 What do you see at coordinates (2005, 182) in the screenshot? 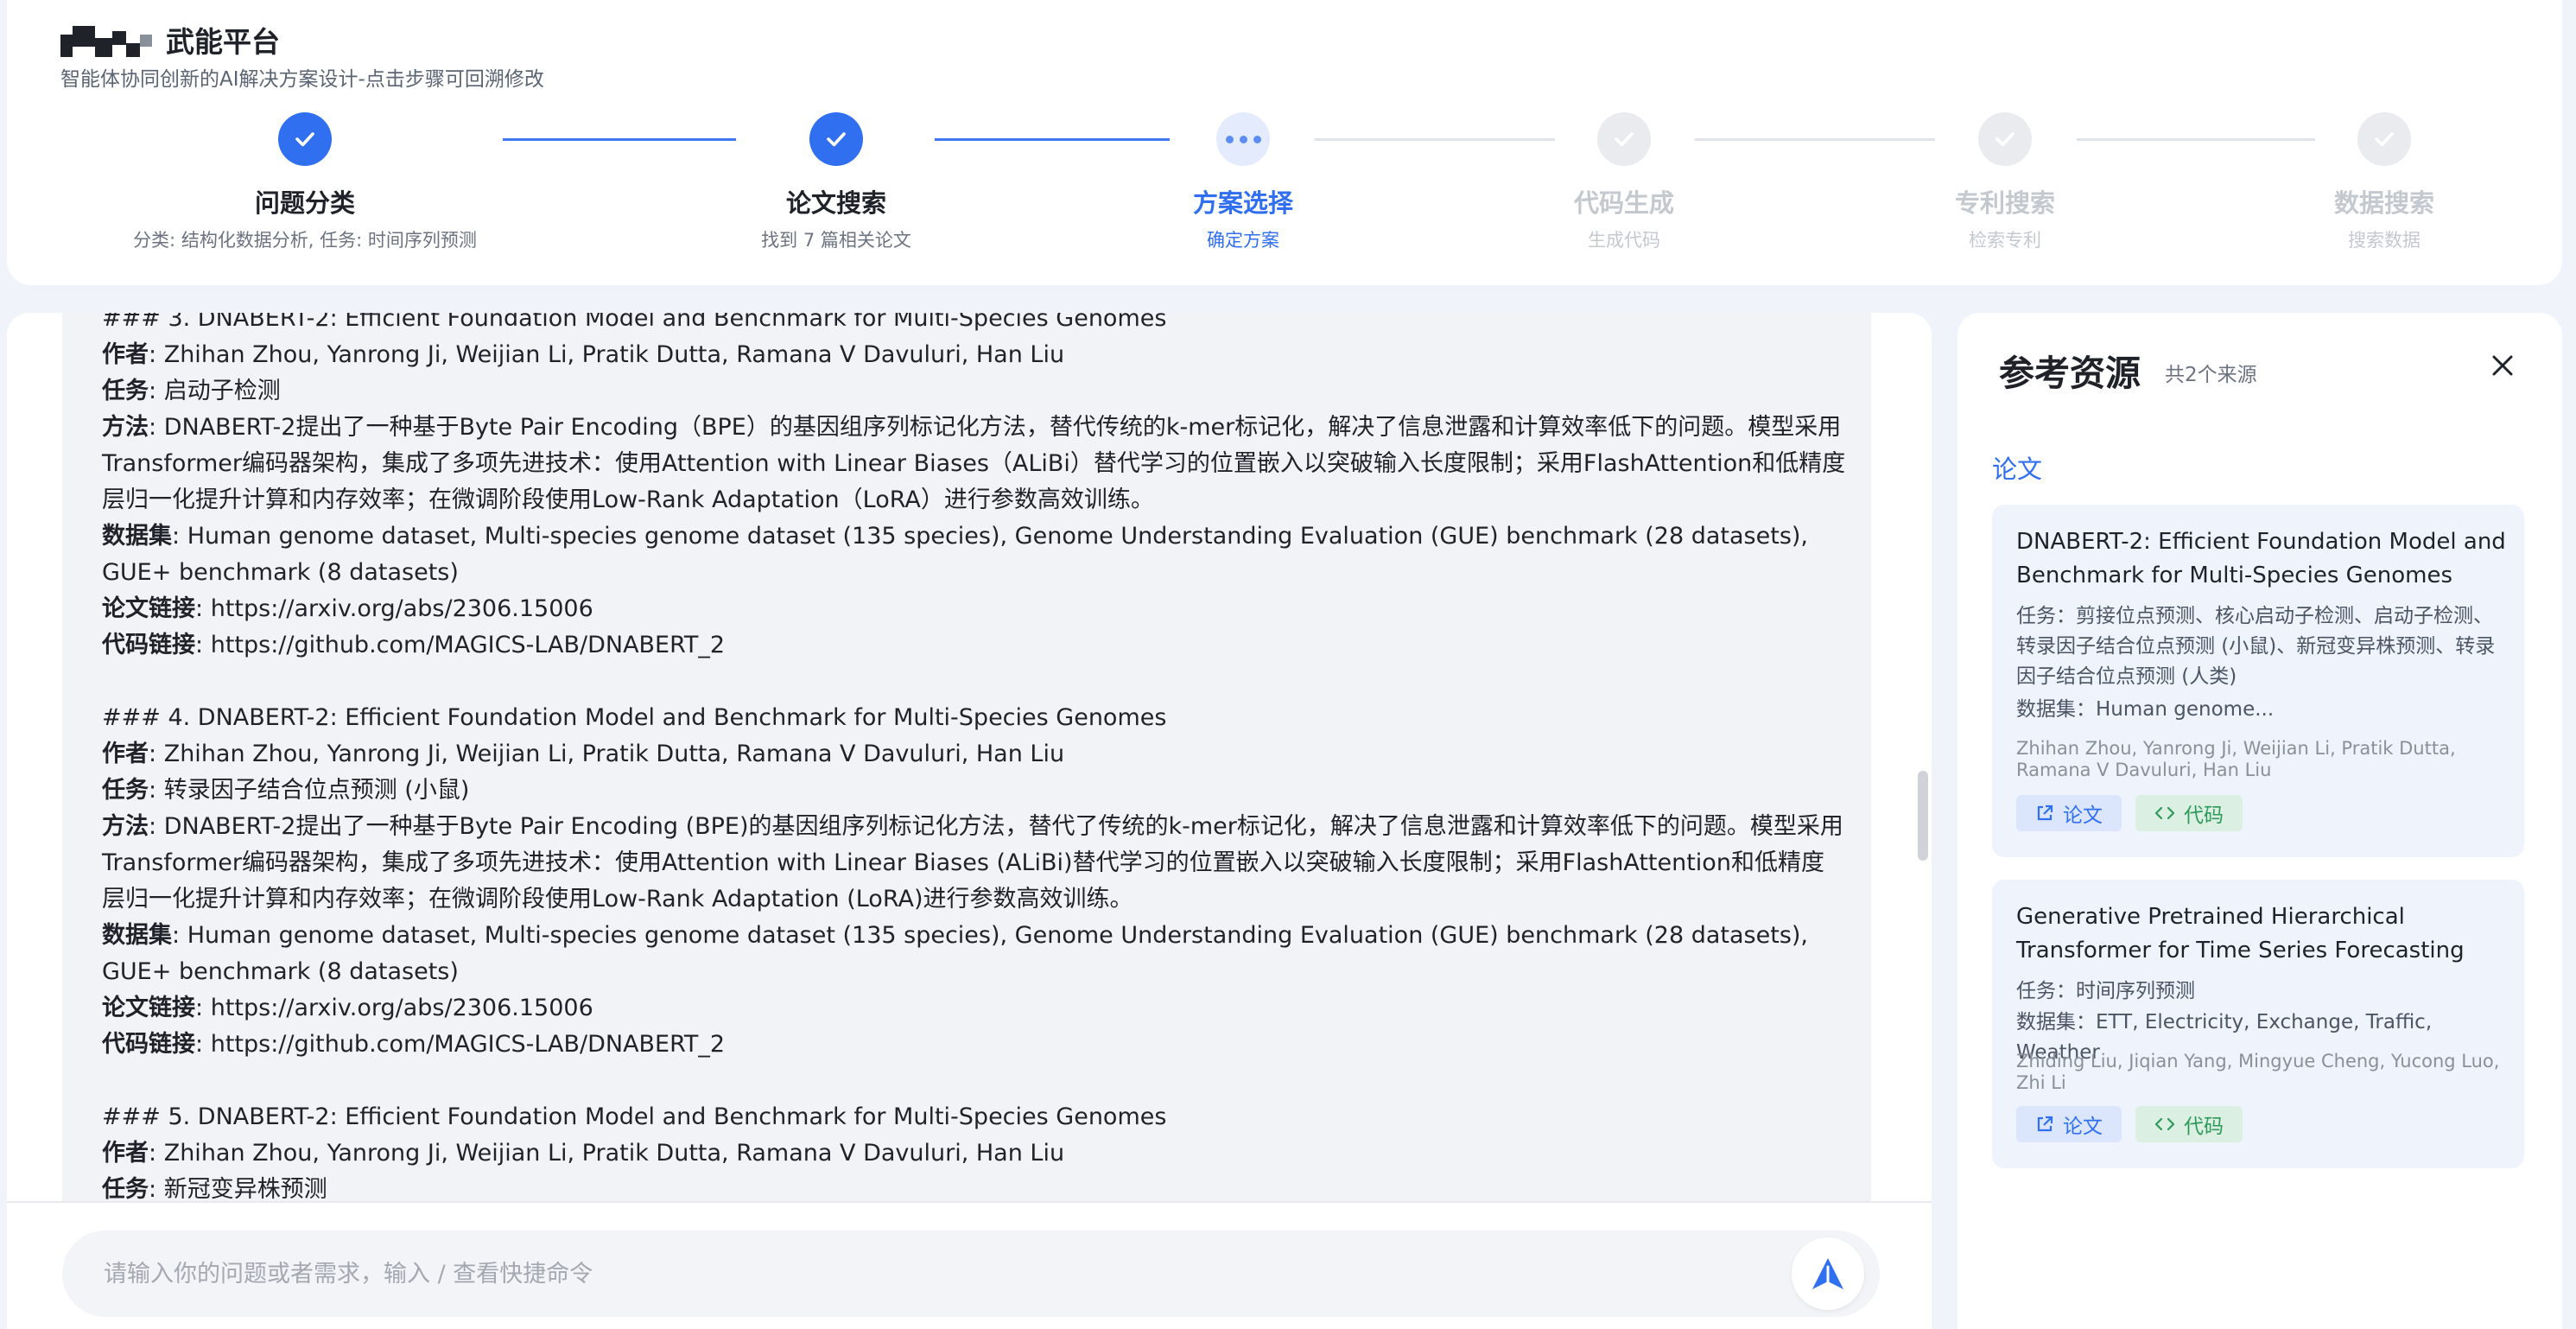
I see `step-patent-search: 专利搜索 检索专利` at bounding box center [2005, 182].